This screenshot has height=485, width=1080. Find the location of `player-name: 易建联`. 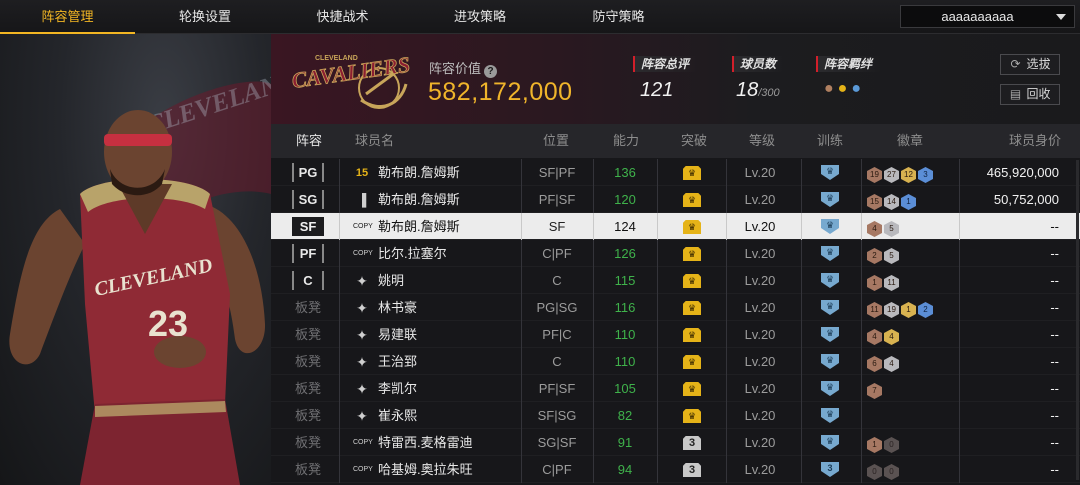

player-name: 易建联 is located at coordinates (397, 334).